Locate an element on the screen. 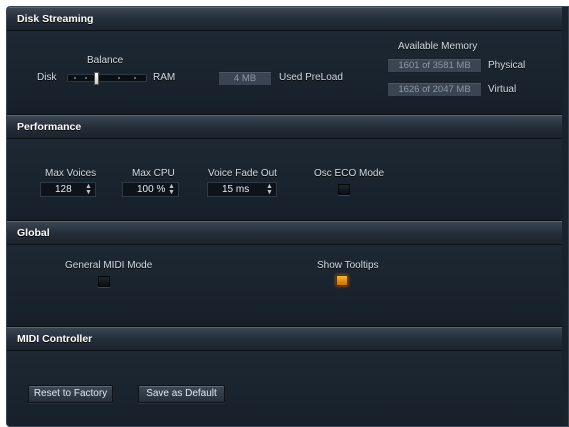 This screenshot has height=427, width=569. virtual-label: Virtual is located at coordinates (502, 89).